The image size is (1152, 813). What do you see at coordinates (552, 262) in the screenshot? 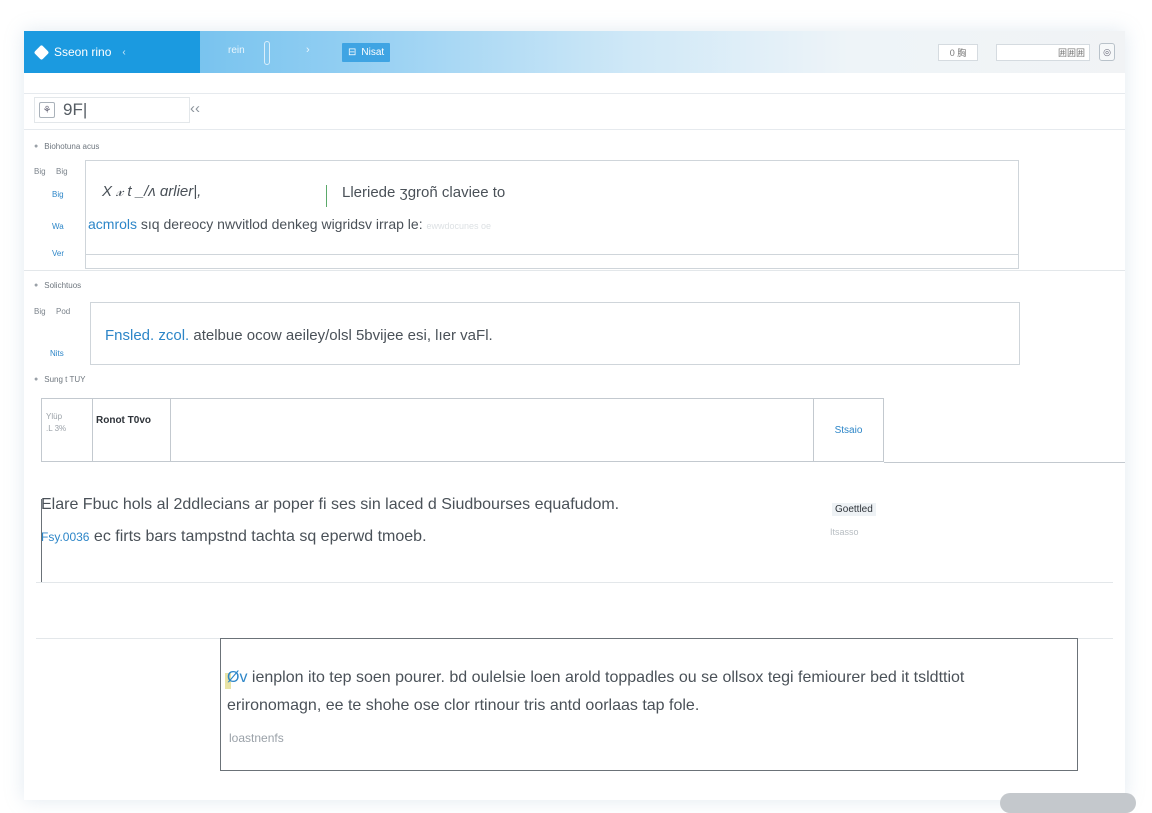
I see `panel1-footer` at bounding box center [552, 262].